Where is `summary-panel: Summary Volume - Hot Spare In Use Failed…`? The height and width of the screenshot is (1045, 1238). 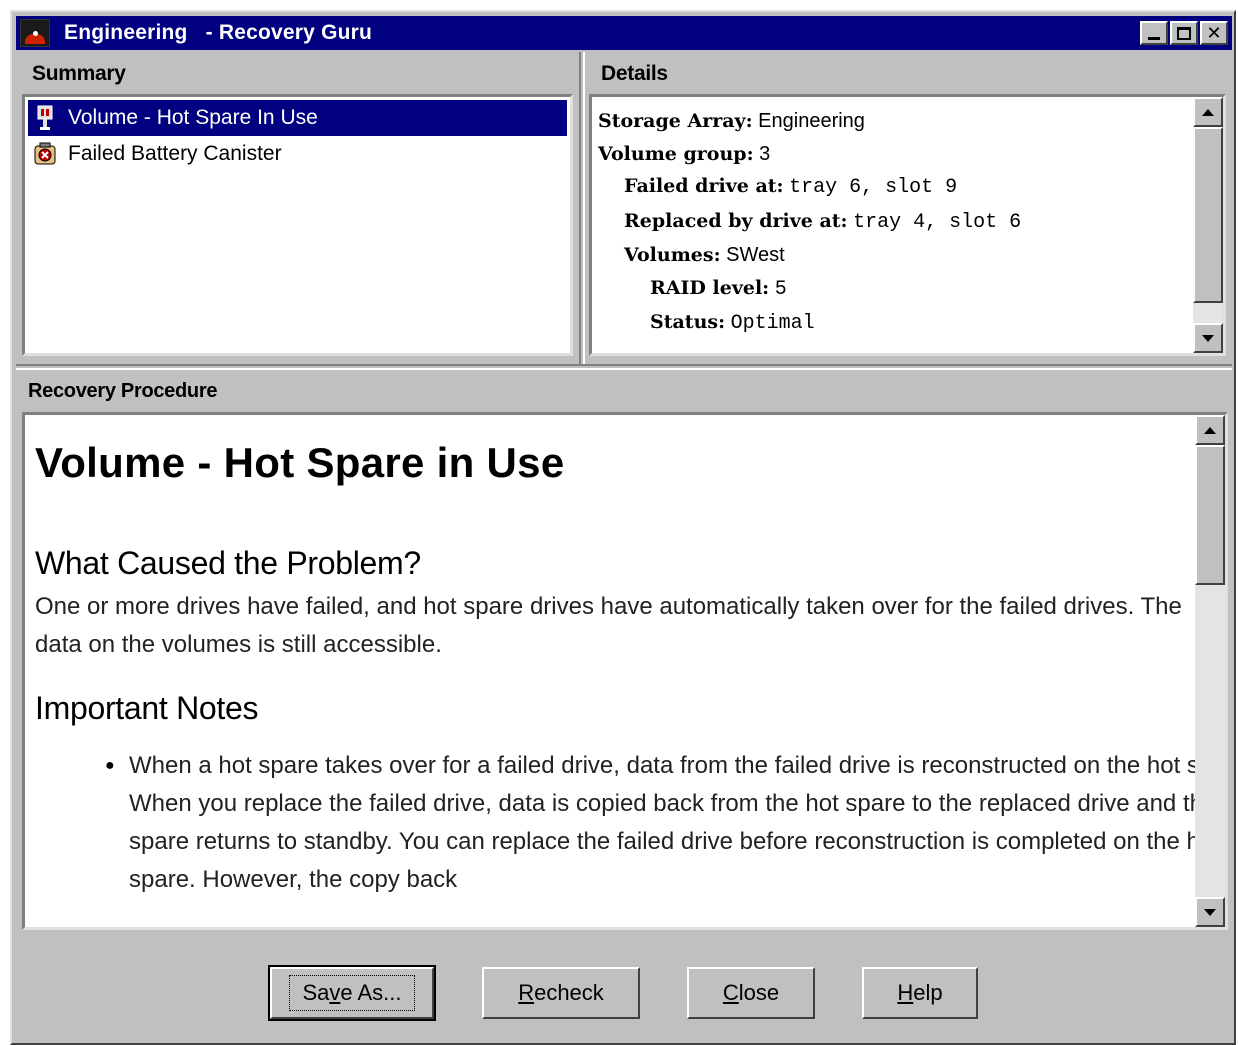 summary-panel: Summary Volume - Hot Spare In Use Failed… is located at coordinates (297, 208).